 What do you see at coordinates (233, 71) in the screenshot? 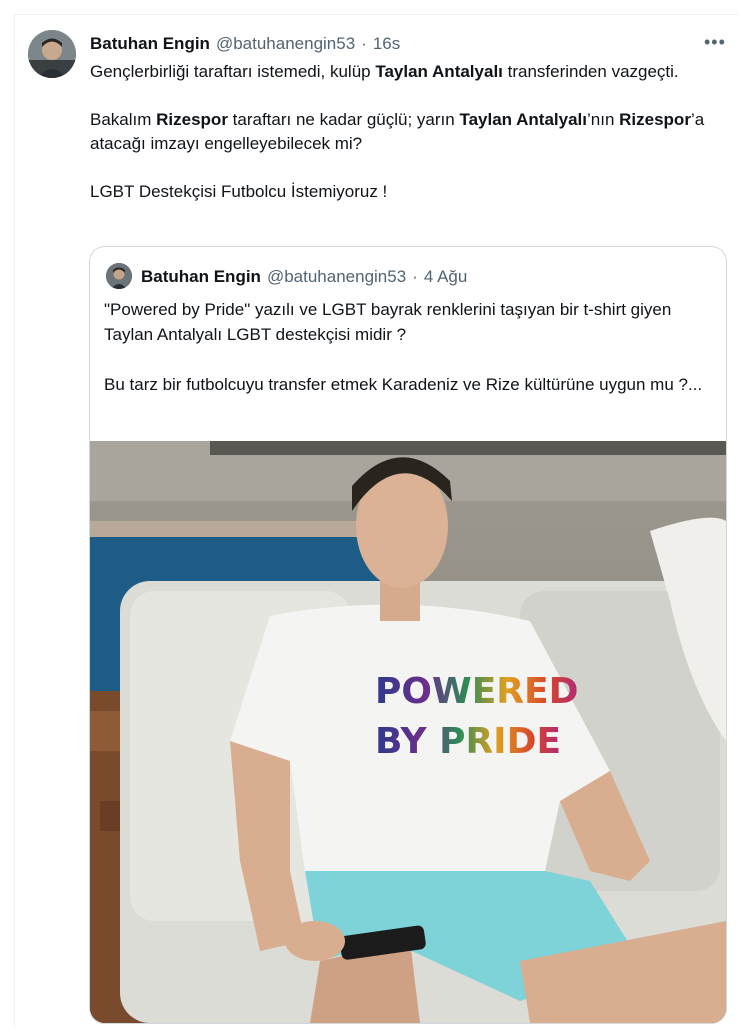
I see `text-segment: Gençlerbirliği taraftarı istemedi, kulüp` at bounding box center [233, 71].